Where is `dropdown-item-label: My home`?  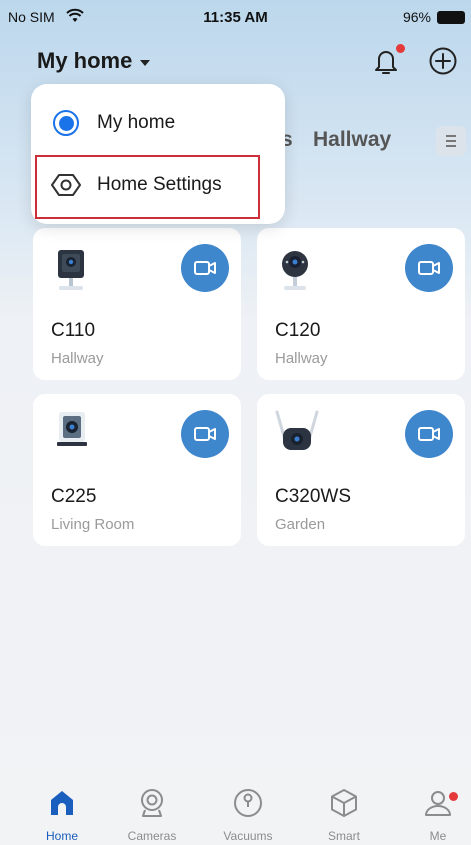
dropdown-item-label: My home is located at coordinates (136, 122).